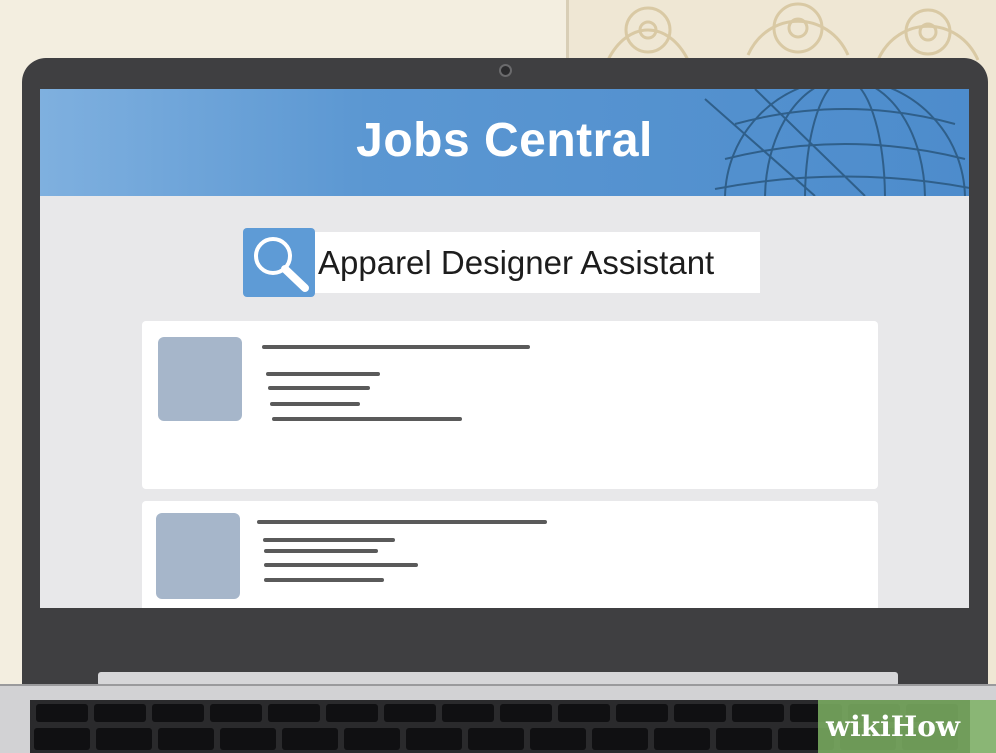  Describe the element at coordinates (893, 726) in the screenshot. I see `watermark-logo: wikiHow` at that location.